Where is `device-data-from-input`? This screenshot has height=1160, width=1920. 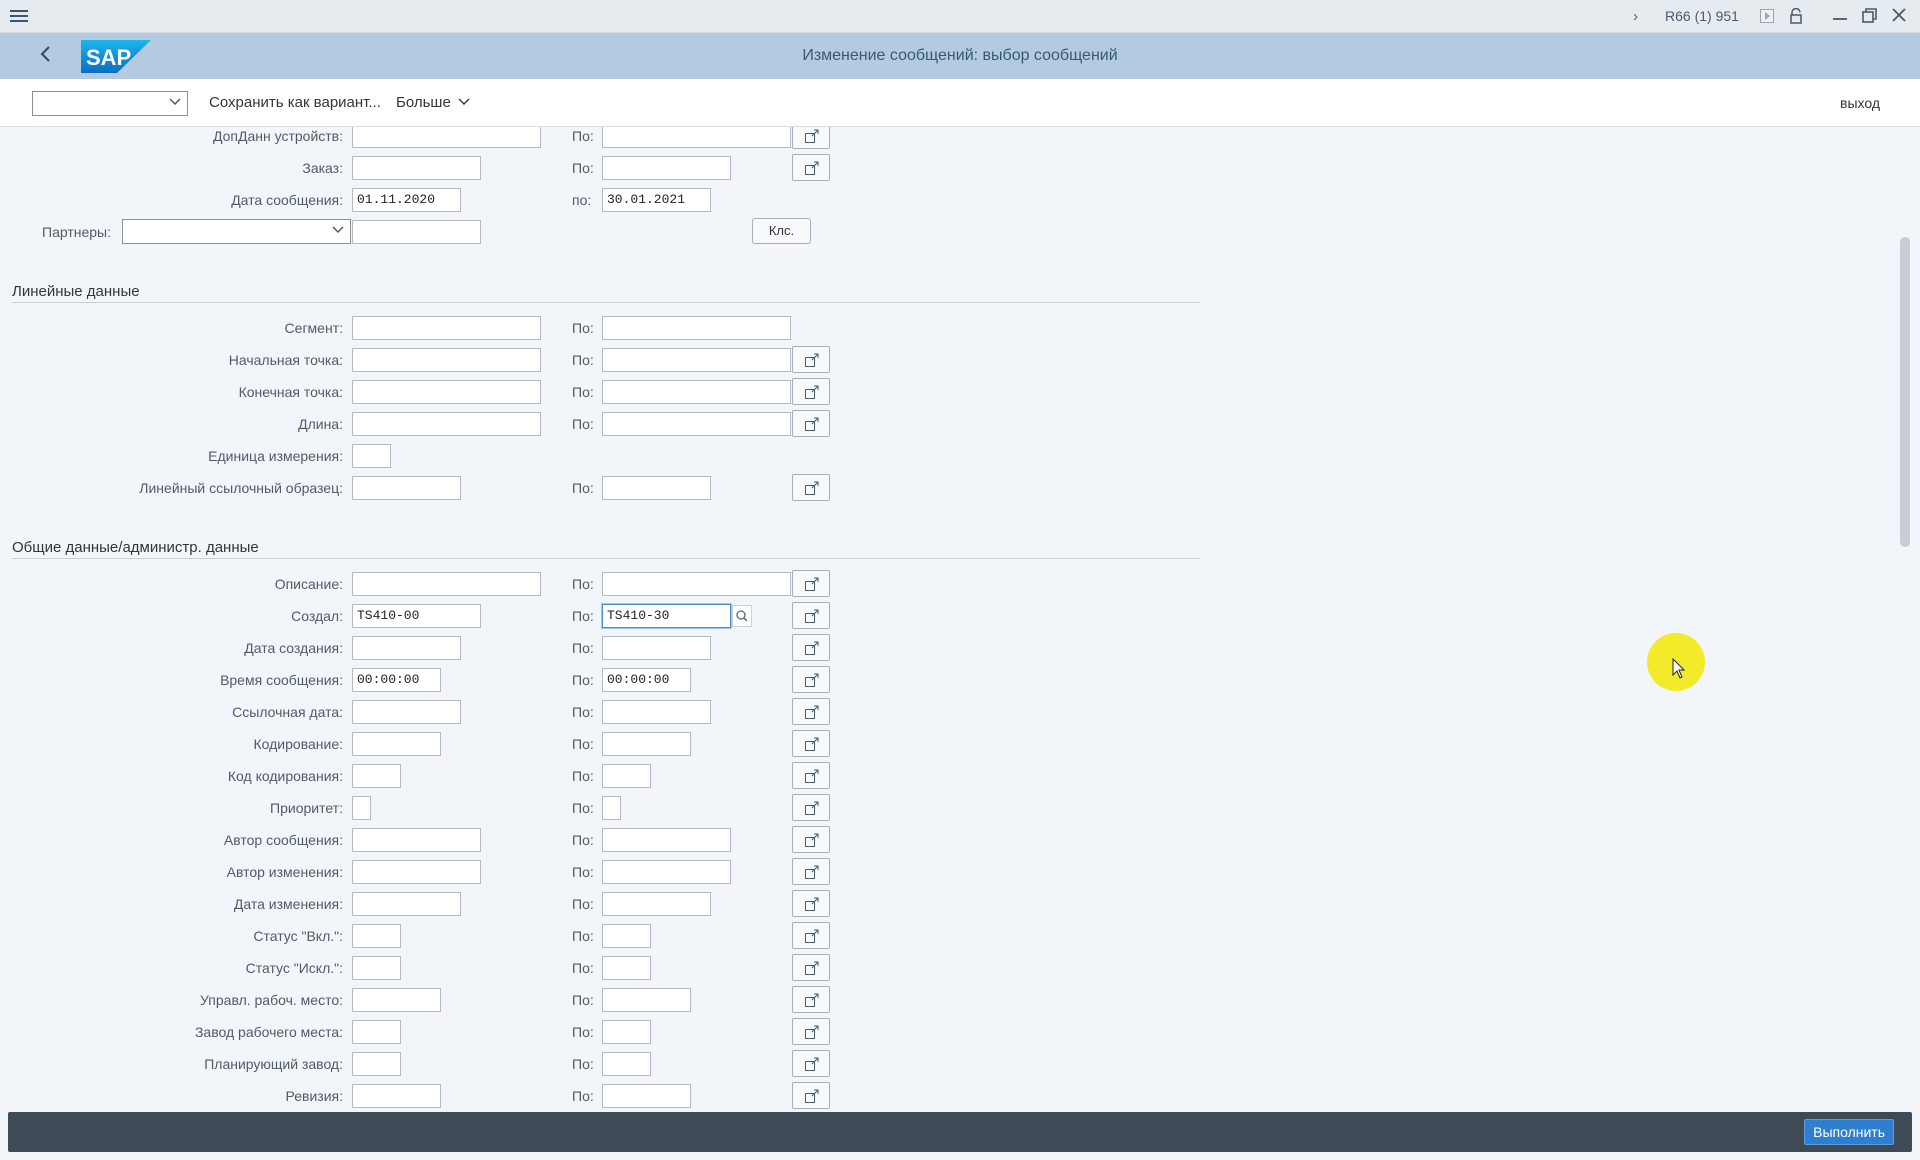 device-data-from-input is located at coordinates (446, 137).